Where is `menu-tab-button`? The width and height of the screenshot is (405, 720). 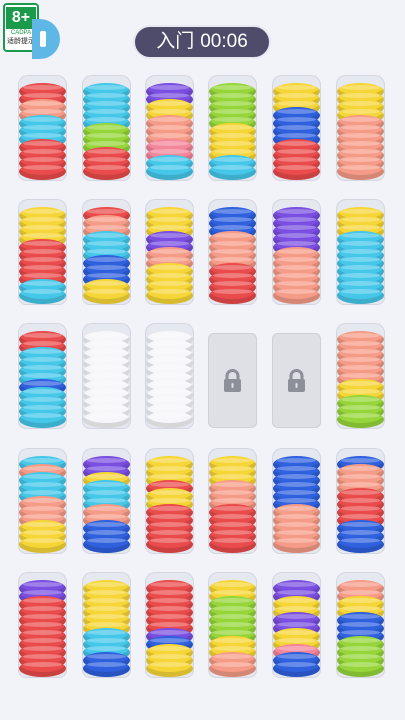 menu-tab-button is located at coordinates (46, 39).